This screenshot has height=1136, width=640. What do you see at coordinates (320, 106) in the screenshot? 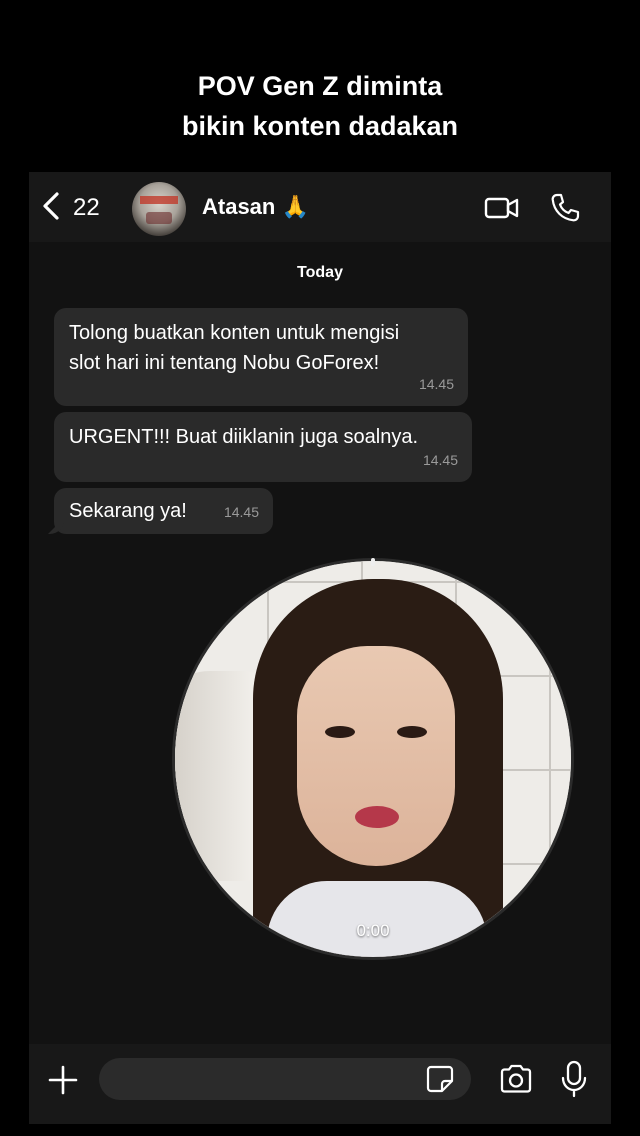
I see `video-caption: POV Gen Z diminta bikin konten dadakan` at bounding box center [320, 106].